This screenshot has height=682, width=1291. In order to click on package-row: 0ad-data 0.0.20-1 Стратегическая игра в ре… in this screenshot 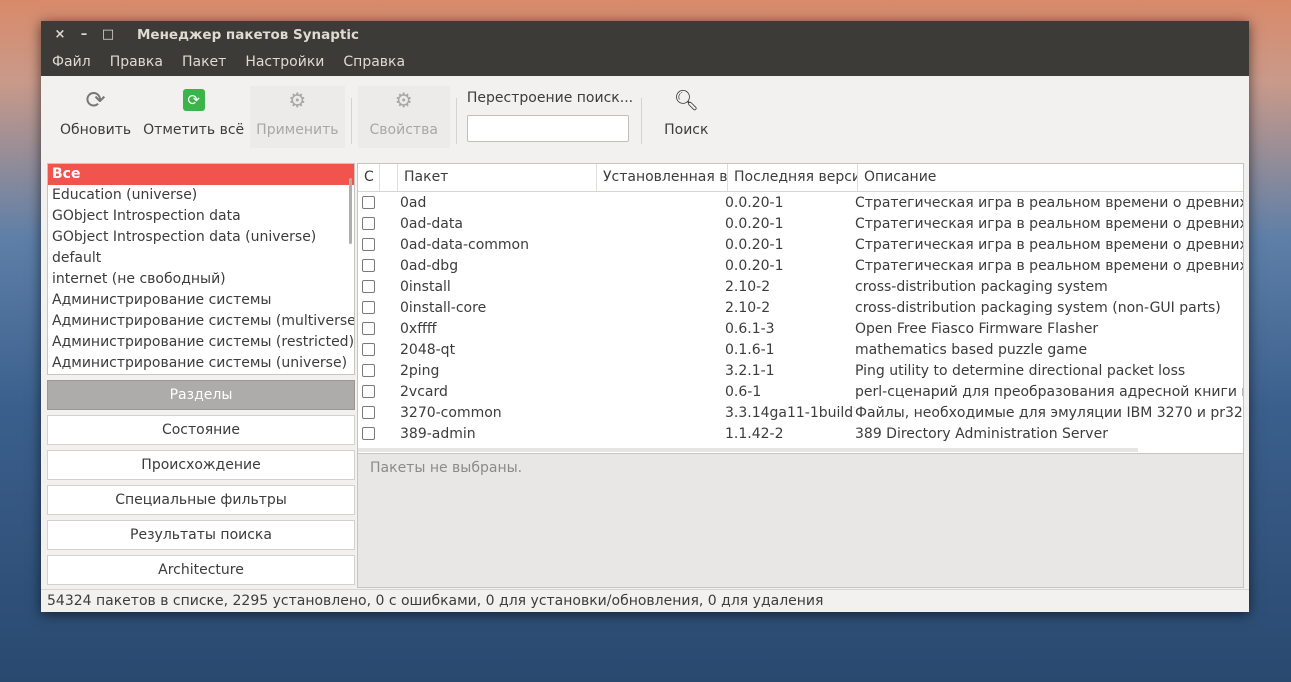, I will do `click(800, 223)`.